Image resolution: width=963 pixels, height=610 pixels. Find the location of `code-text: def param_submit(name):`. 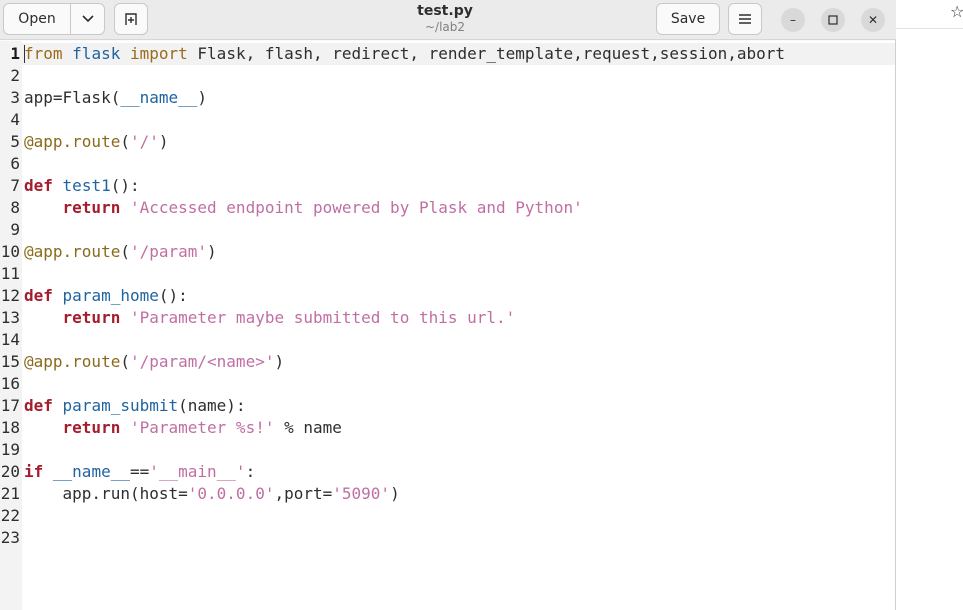

code-text: def param_submit(name): is located at coordinates (134, 406).